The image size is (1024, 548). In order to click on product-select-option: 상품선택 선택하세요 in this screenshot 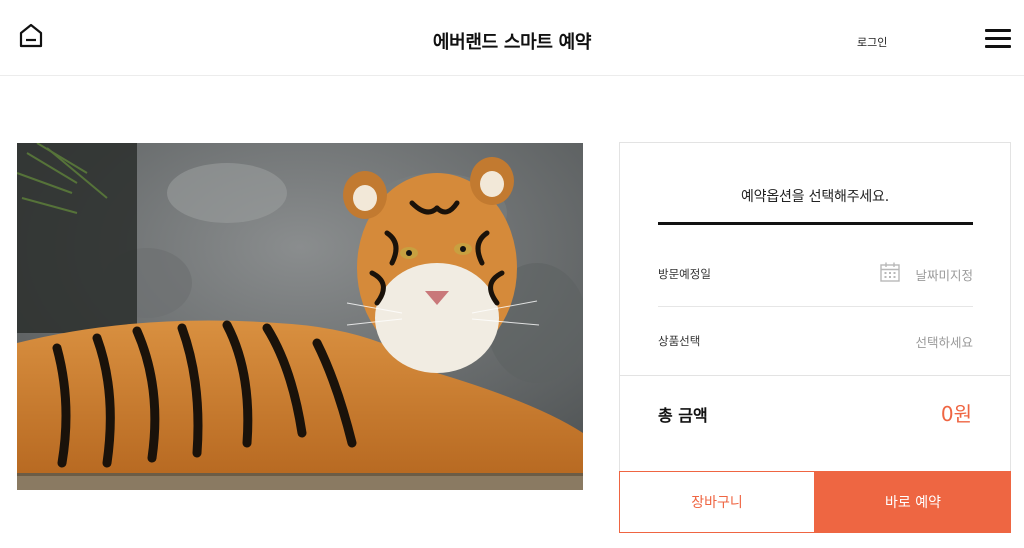, I will do `click(815, 341)`.